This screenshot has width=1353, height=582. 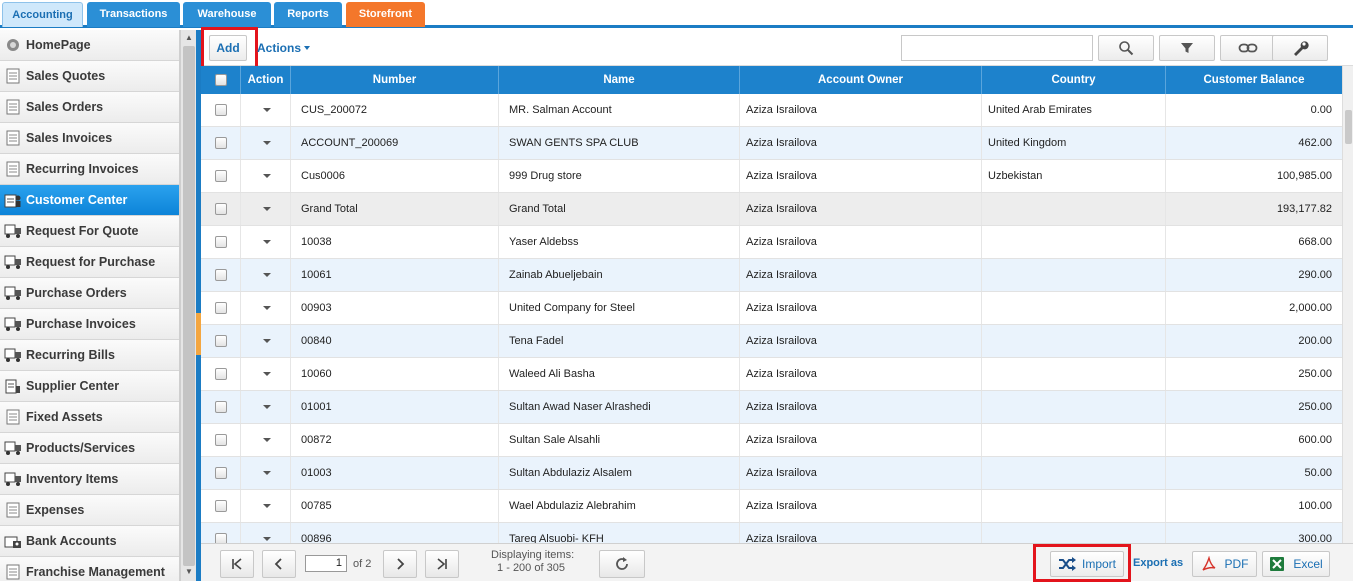 I want to click on export-as-label: Export as, so click(x=1158, y=563).